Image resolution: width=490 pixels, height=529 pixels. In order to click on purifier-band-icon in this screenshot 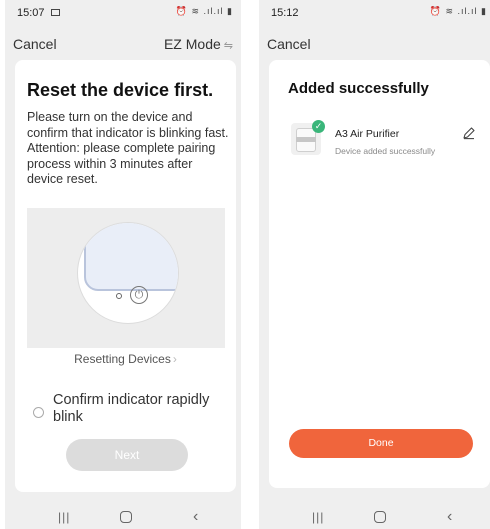, I will do `click(306, 139)`.